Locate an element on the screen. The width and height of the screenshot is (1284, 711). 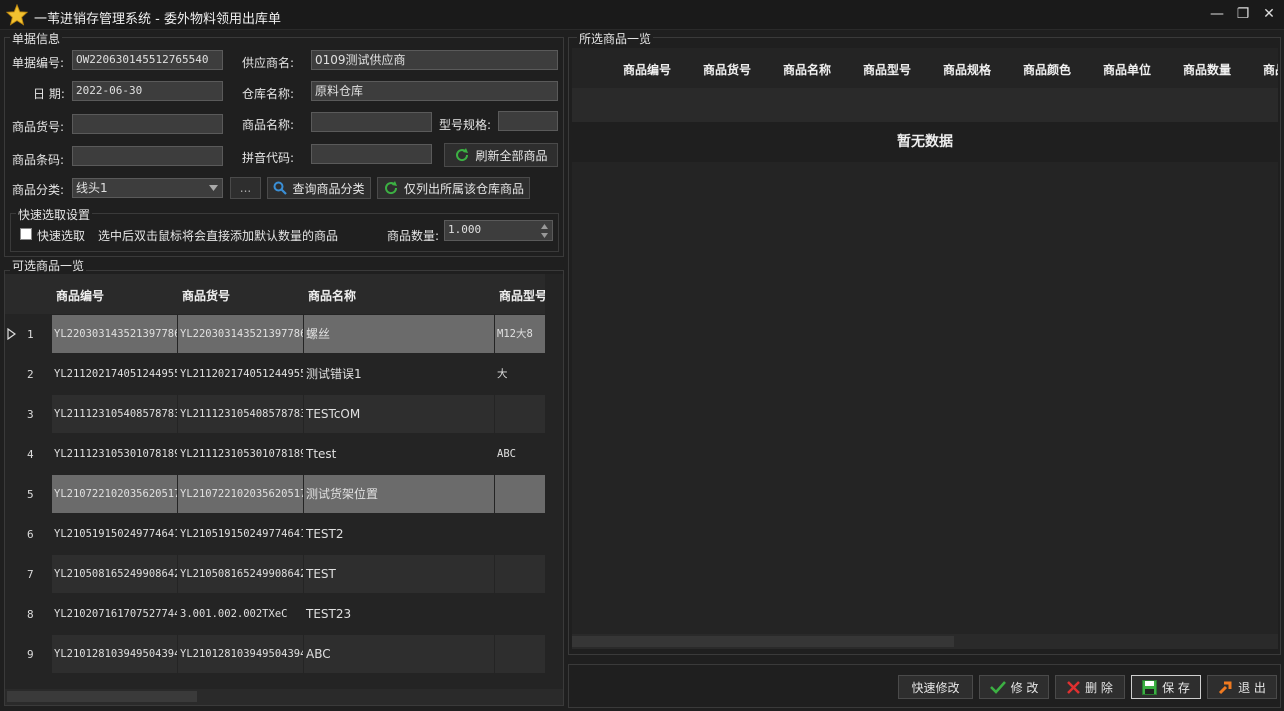
delete-button: 删 除 is located at coordinates (1090, 687).